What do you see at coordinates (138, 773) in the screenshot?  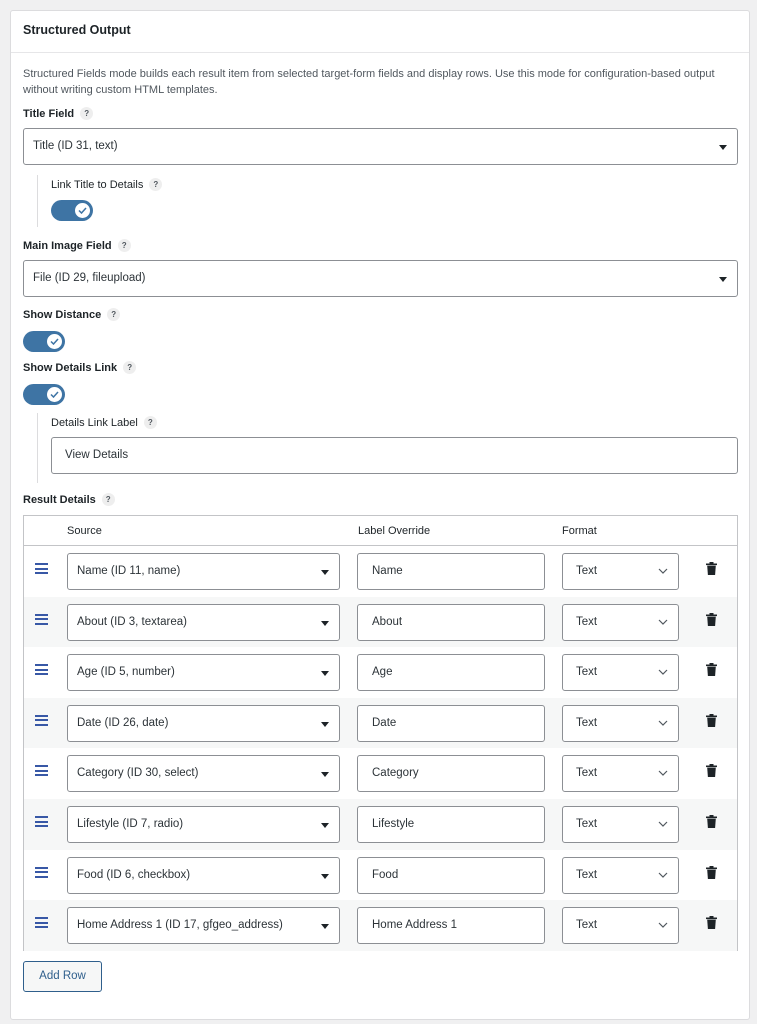 I see `source-value: Category (ID 30, select)` at bounding box center [138, 773].